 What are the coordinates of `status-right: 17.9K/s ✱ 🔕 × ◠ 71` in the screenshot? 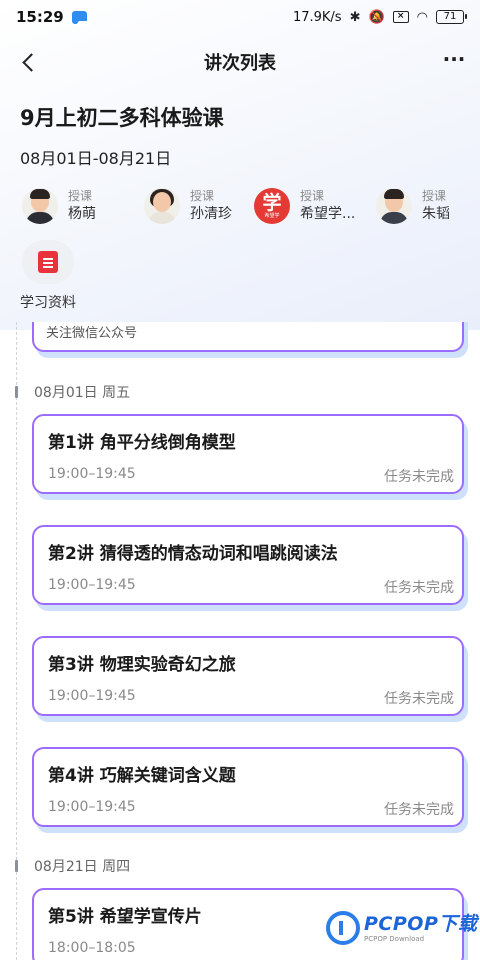 It's located at (379, 17).